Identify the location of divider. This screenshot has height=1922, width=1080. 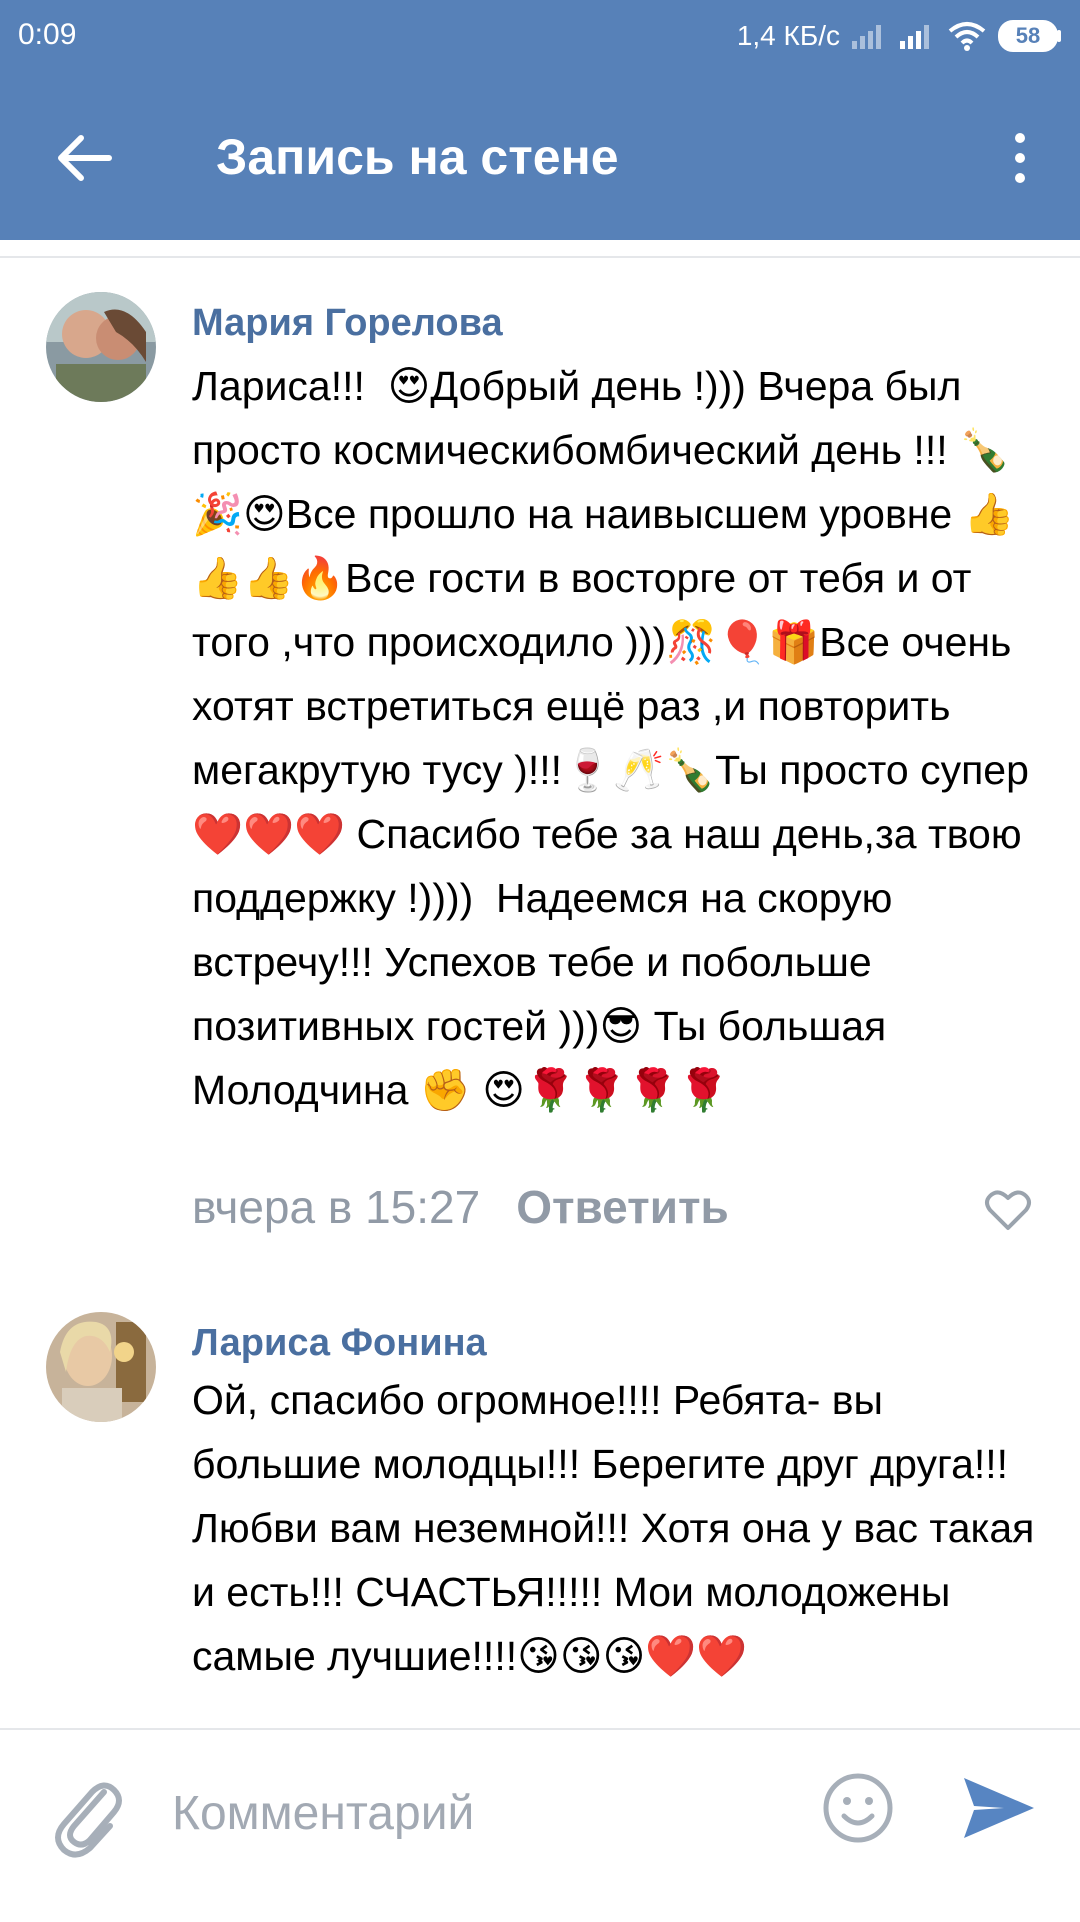
(540, 257).